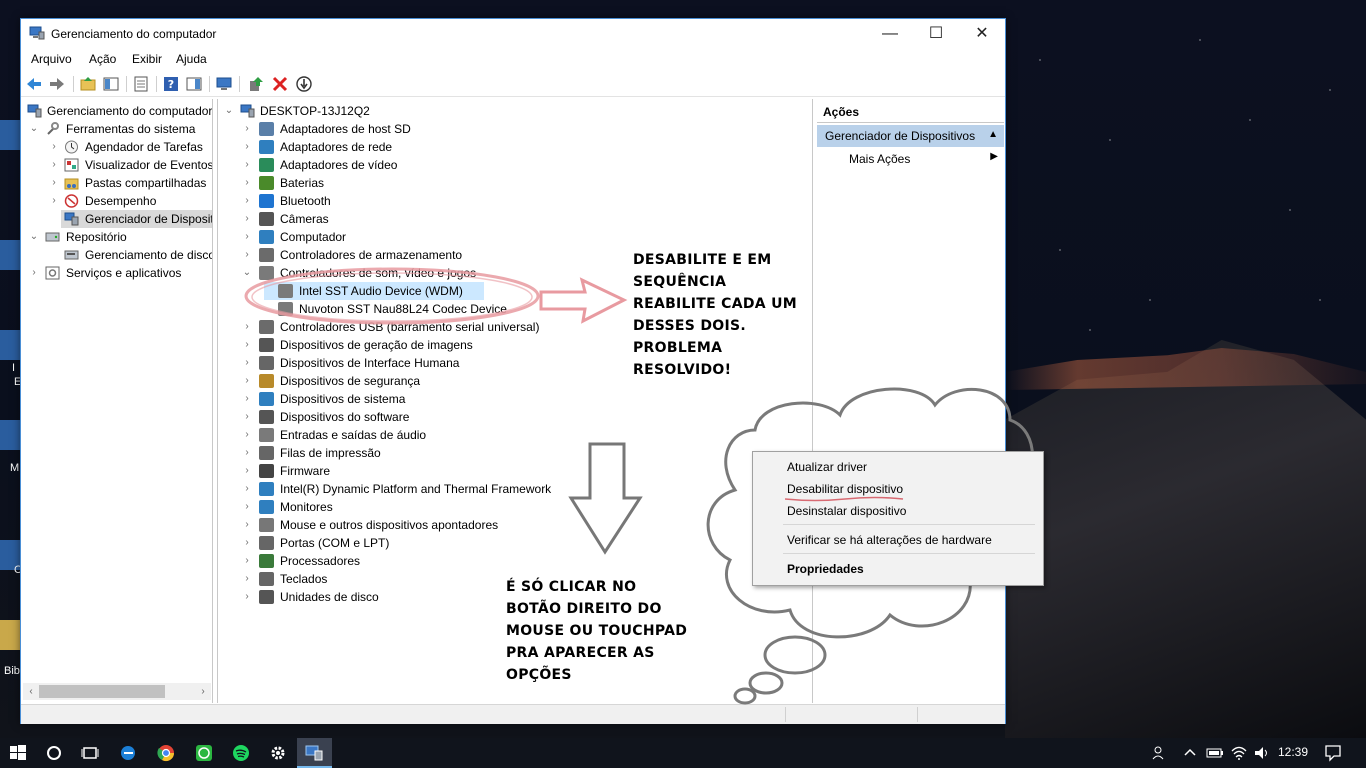  I want to click on device-item: Nuvoton SST Nau88L24 Codec Device, so click(385, 309).